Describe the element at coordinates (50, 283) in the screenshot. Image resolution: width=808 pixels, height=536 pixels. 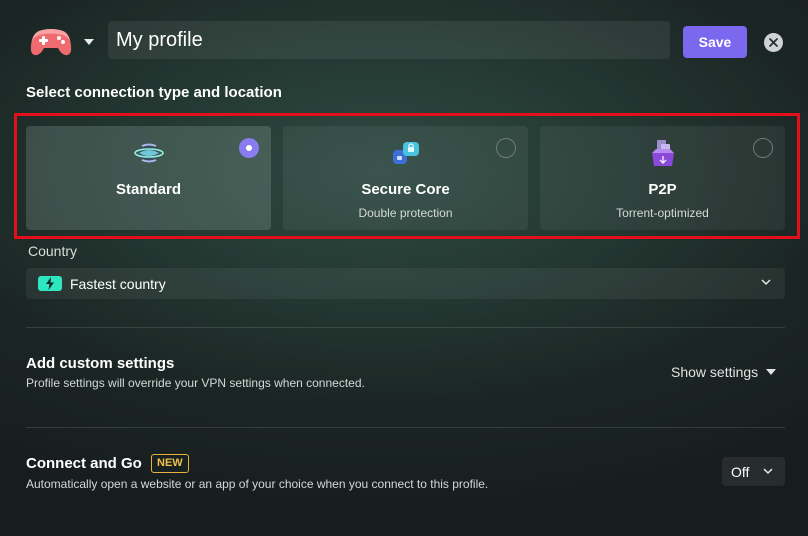
I see `bolt-icon` at that location.